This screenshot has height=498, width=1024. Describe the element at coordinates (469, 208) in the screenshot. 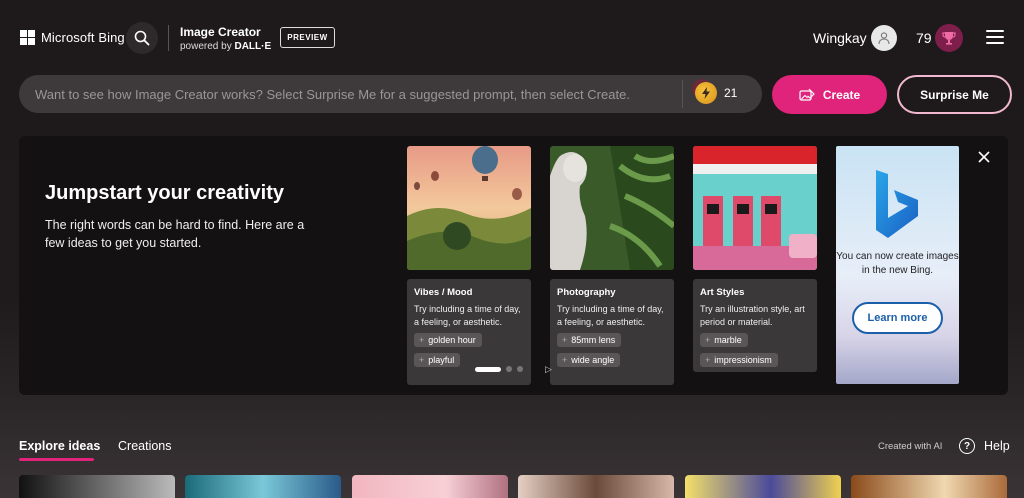

I see `vibes-mood-image` at that location.